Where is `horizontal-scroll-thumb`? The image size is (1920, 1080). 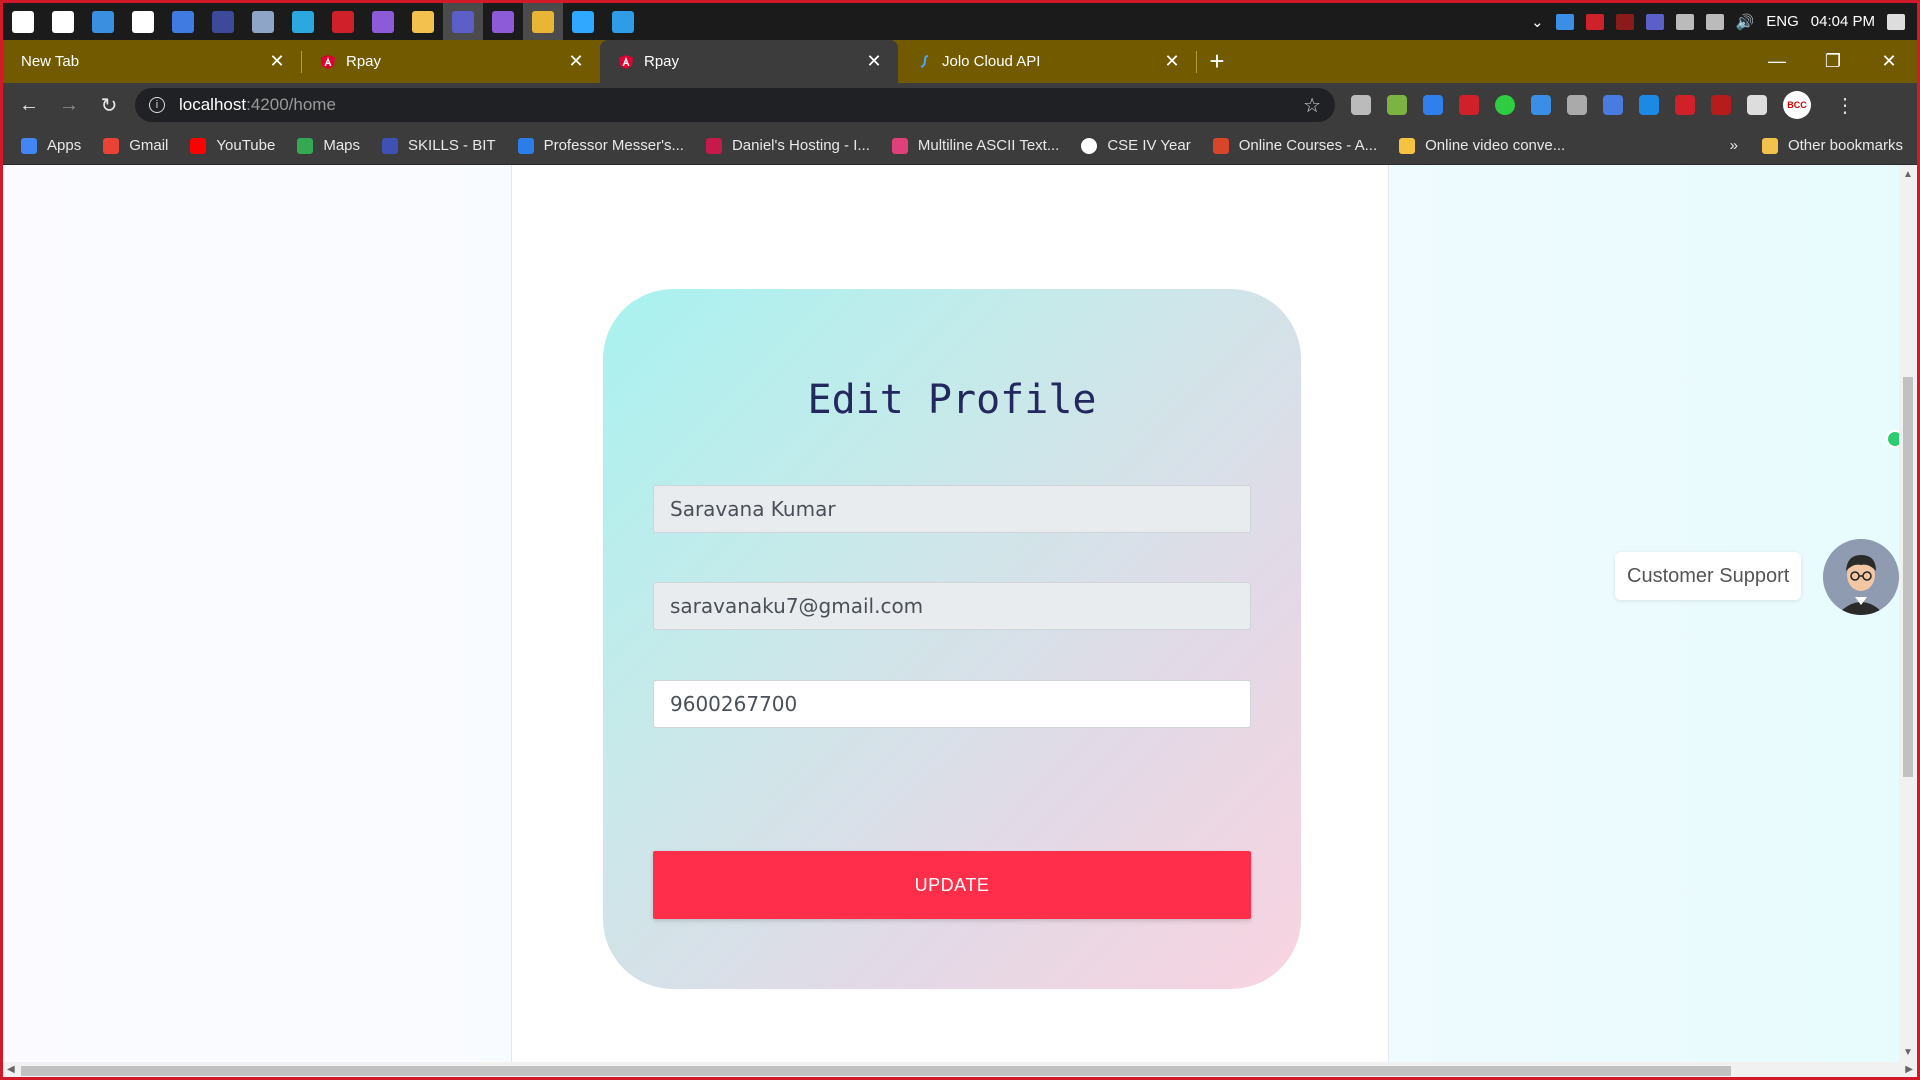 horizontal-scroll-thumb is located at coordinates (876, 1071).